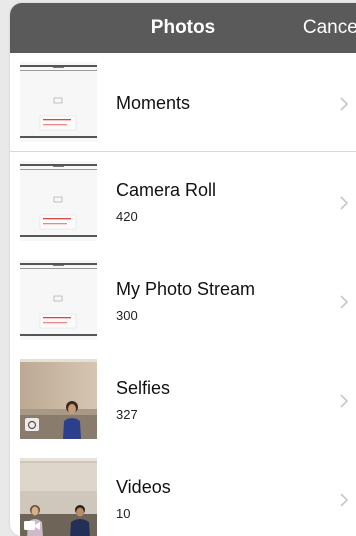 The height and width of the screenshot is (536, 356). I want to click on album-labels: Camera Roll 420, so click(166, 201).